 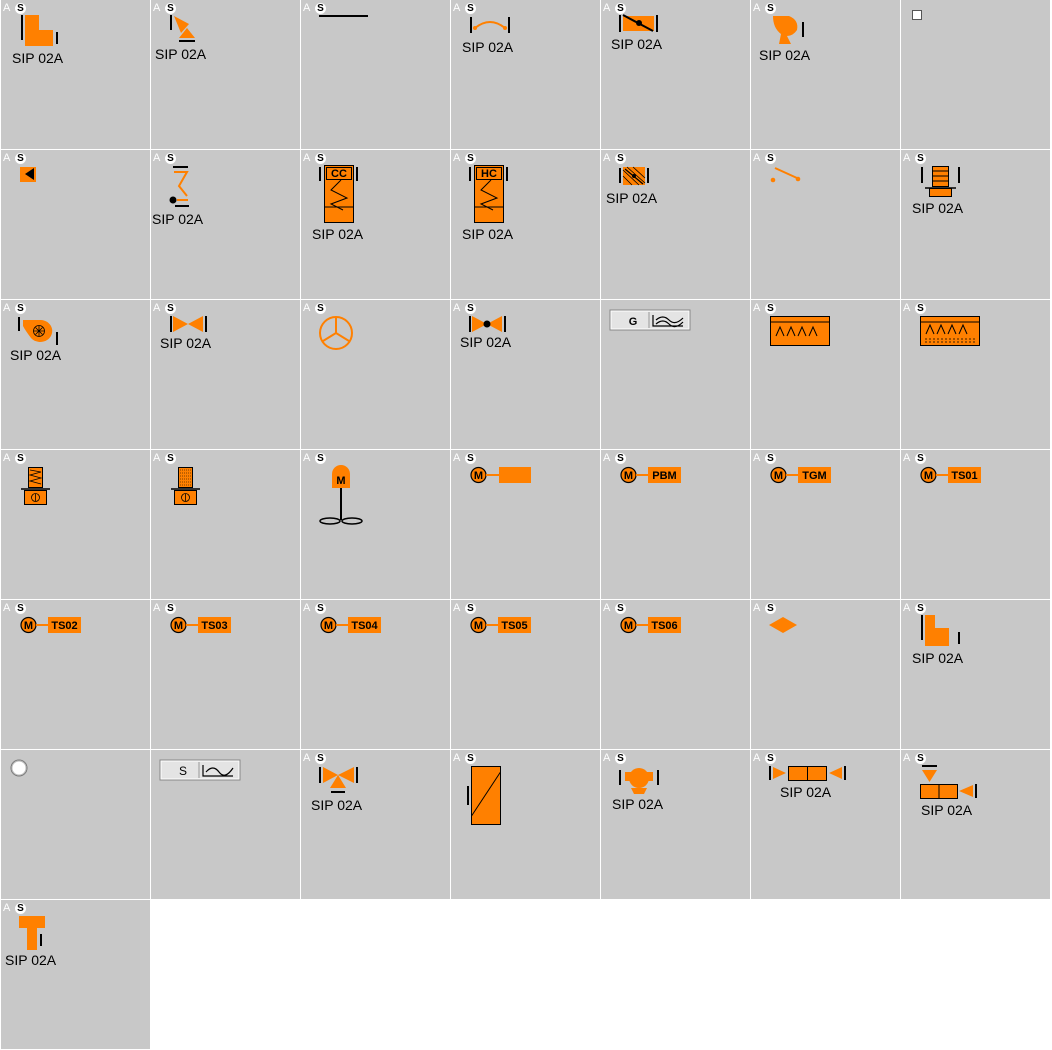 What do you see at coordinates (183, 771) in the screenshot?
I see `s-sensor-tag: S` at bounding box center [183, 771].